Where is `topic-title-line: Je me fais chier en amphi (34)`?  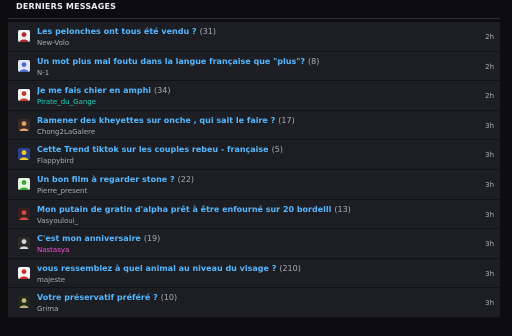 topic-title-line: Je me fais chier en amphi (34) is located at coordinates (257, 91).